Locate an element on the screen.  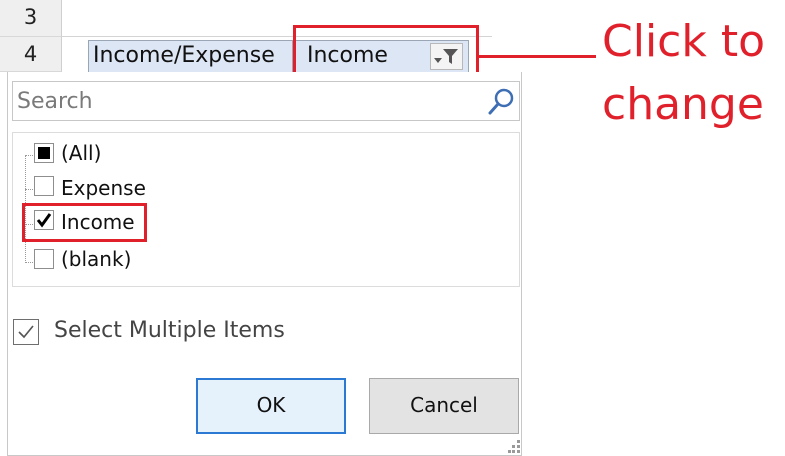
row-header-3: 3 is located at coordinates (31, 18).